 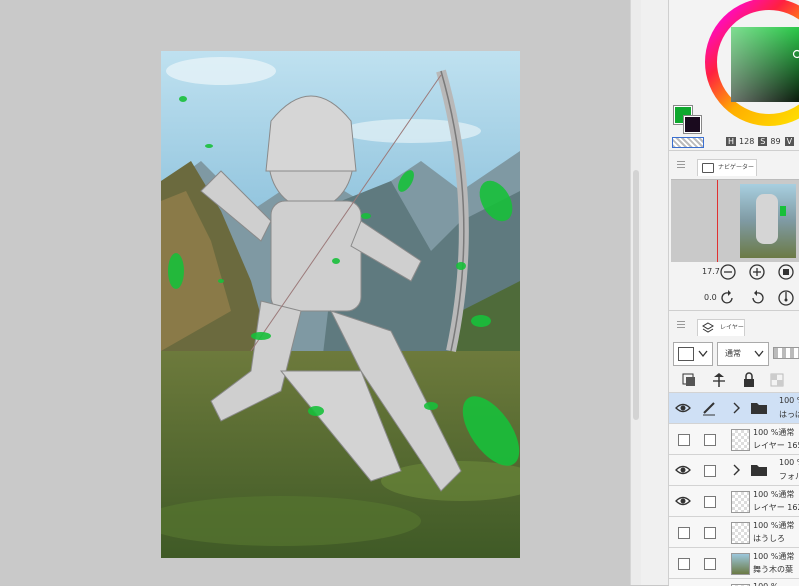 I want to click on layer-image-thumbnail, so click(x=740, y=564).